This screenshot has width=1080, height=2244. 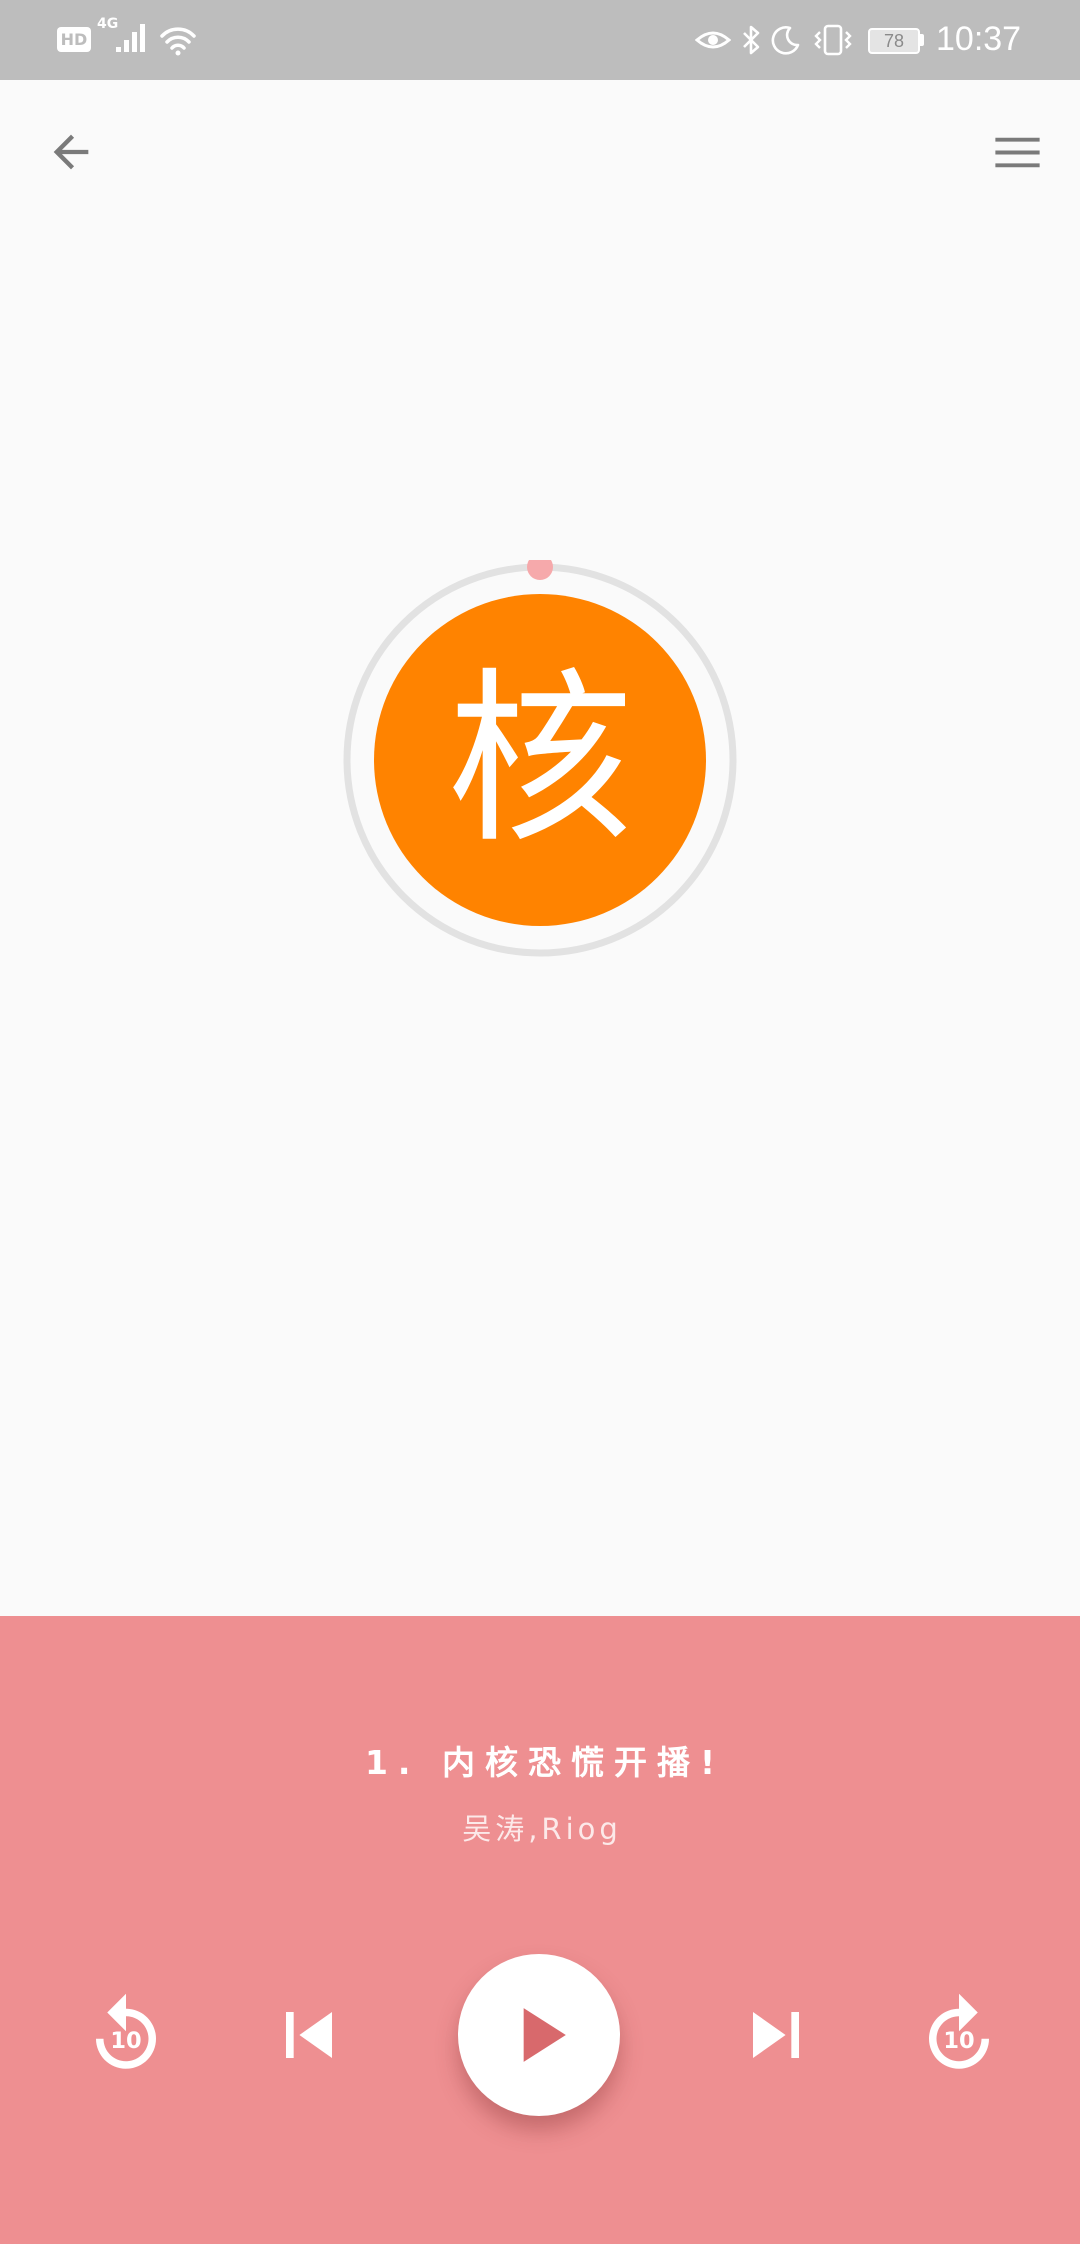 I want to click on signal-icon, so click(x=130, y=38).